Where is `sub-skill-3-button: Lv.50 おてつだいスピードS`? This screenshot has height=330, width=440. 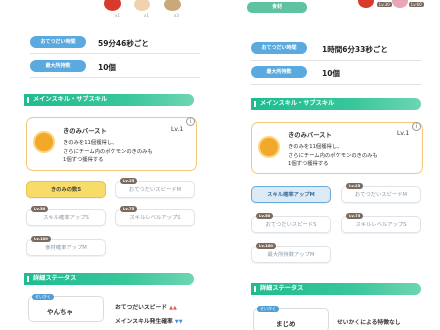 sub-skill-3-button: Lv.50 おてつだいスピードS is located at coordinates (291, 223).